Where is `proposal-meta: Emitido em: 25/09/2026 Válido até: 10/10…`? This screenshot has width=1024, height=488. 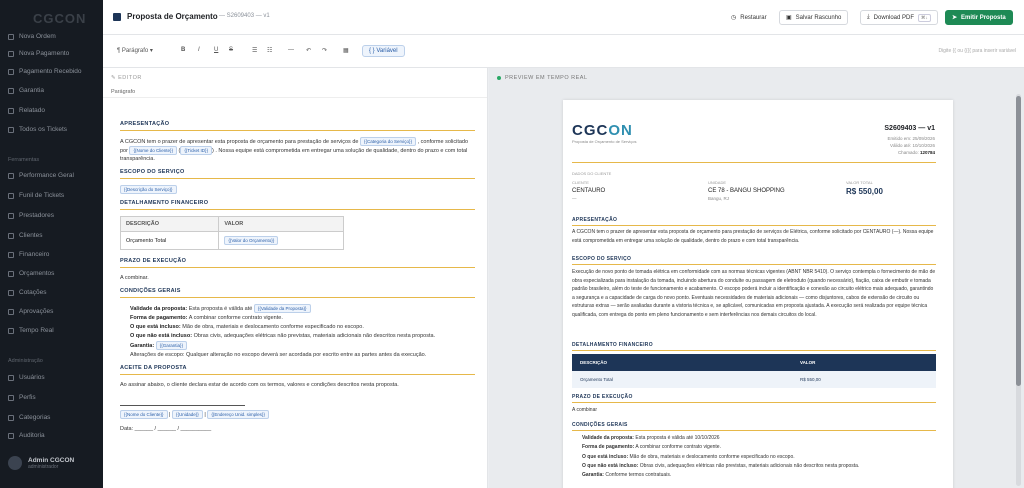
proposal-meta: Emitido em: 25/09/2026 Válido até: 10/10… is located at coordinates (911, 145).